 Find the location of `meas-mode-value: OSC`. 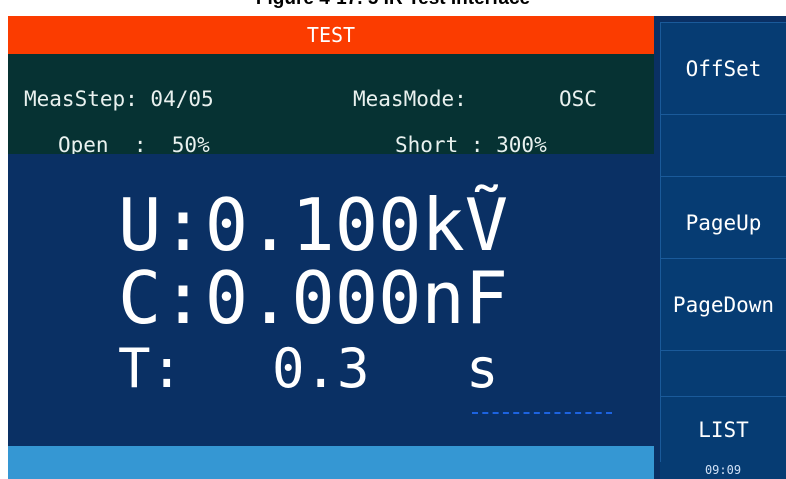

meas-mode-value: OSC is located at coordinates (578, 99).